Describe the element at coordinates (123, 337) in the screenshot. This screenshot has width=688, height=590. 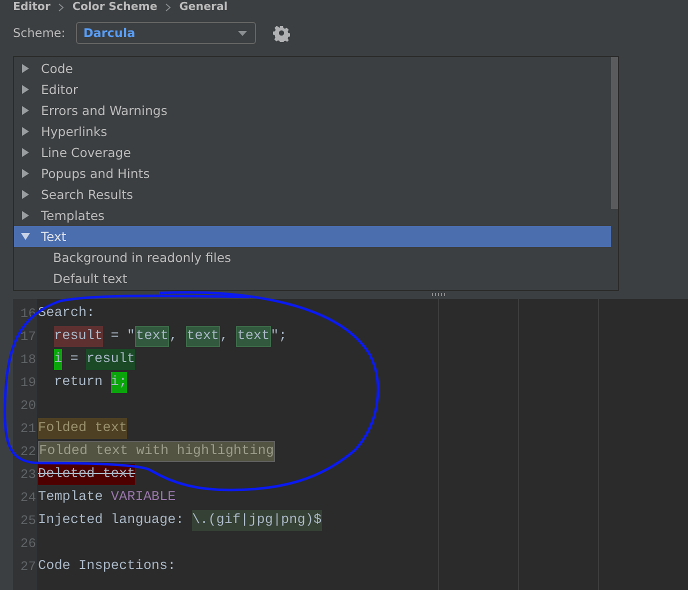
I see `code-text: = "` at that location.